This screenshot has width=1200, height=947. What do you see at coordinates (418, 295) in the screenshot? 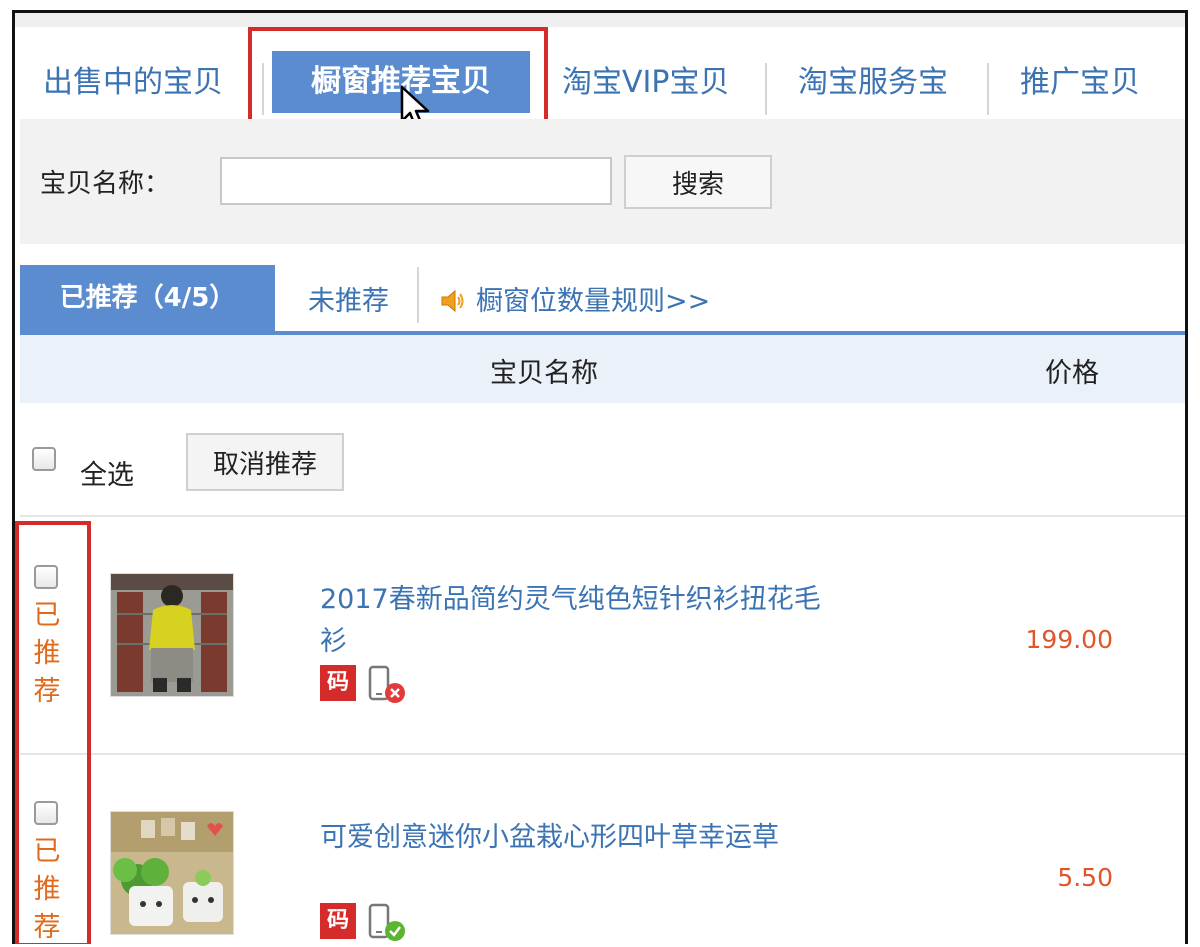
I see `sub-tab-divider` at bounding box center [418, 295].